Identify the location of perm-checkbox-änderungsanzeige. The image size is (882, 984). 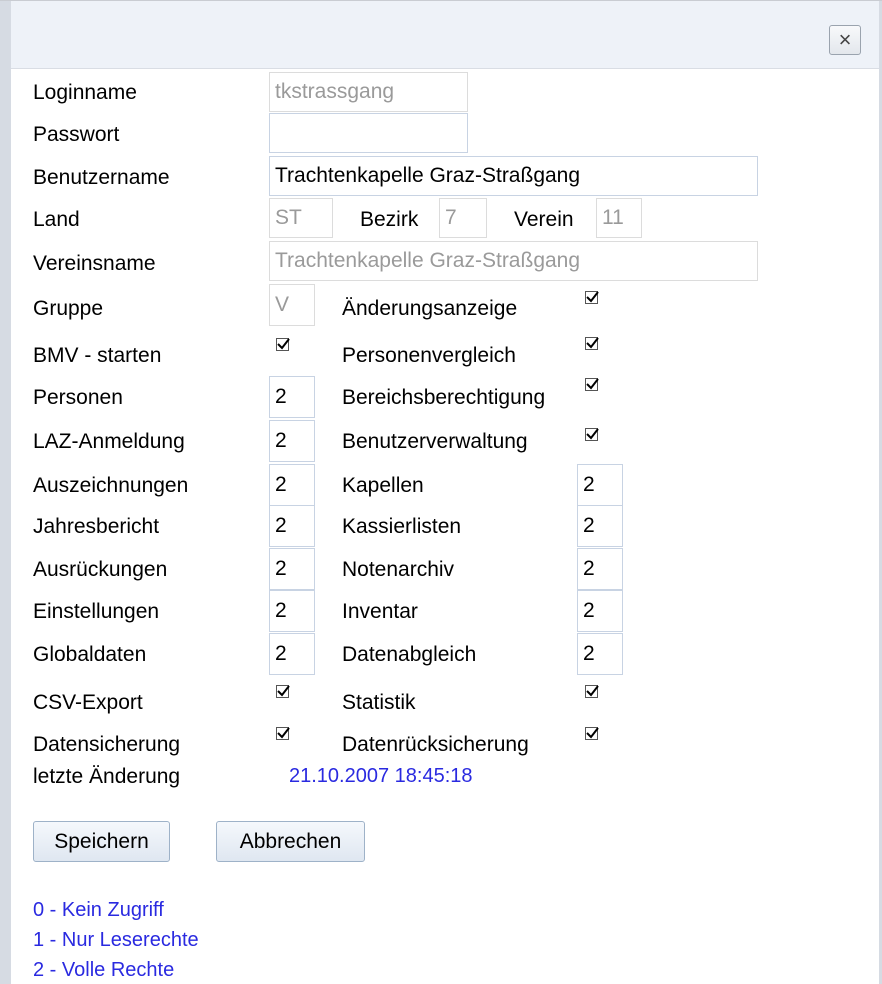
(592, 297).